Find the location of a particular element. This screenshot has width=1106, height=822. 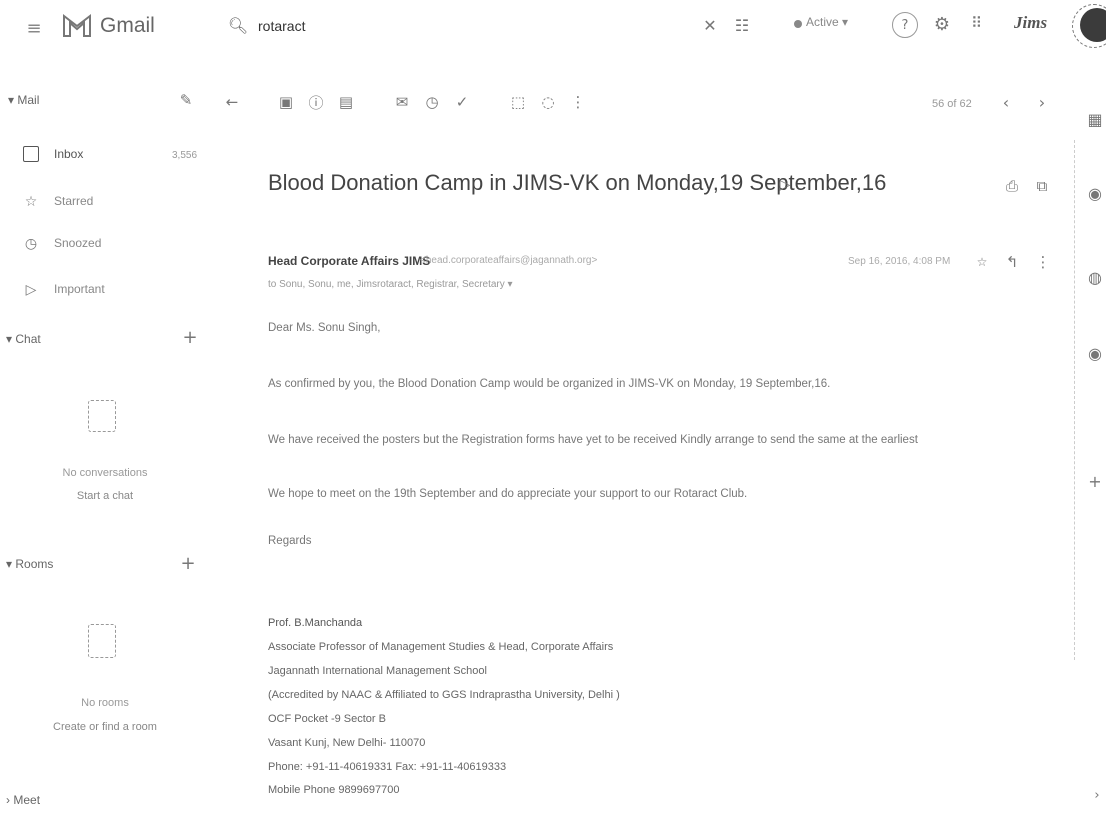

mail-section-label: Mail is located at coordinates (28, 100).